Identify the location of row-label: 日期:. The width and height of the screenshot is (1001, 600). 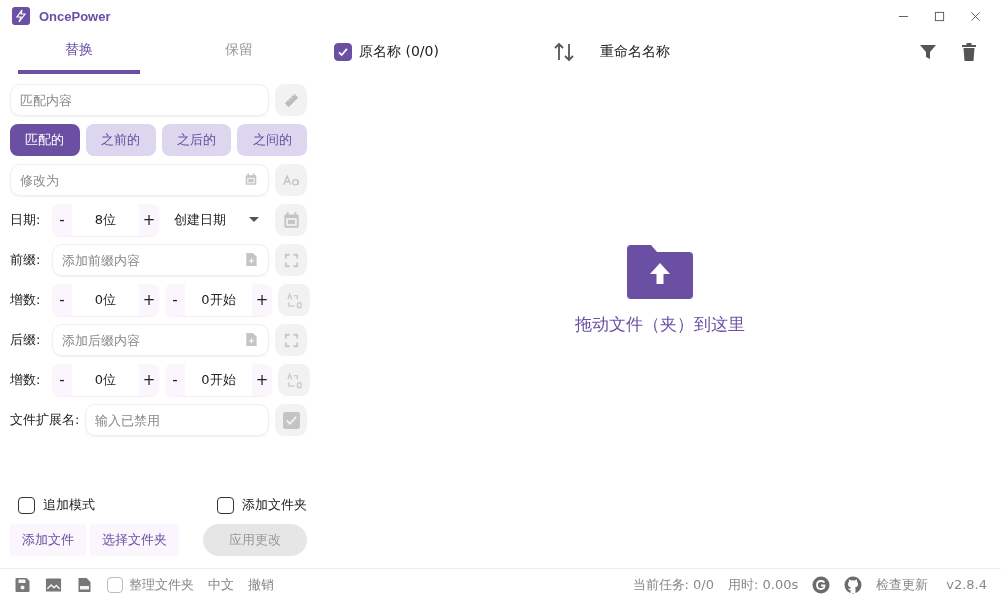
(26, 220).